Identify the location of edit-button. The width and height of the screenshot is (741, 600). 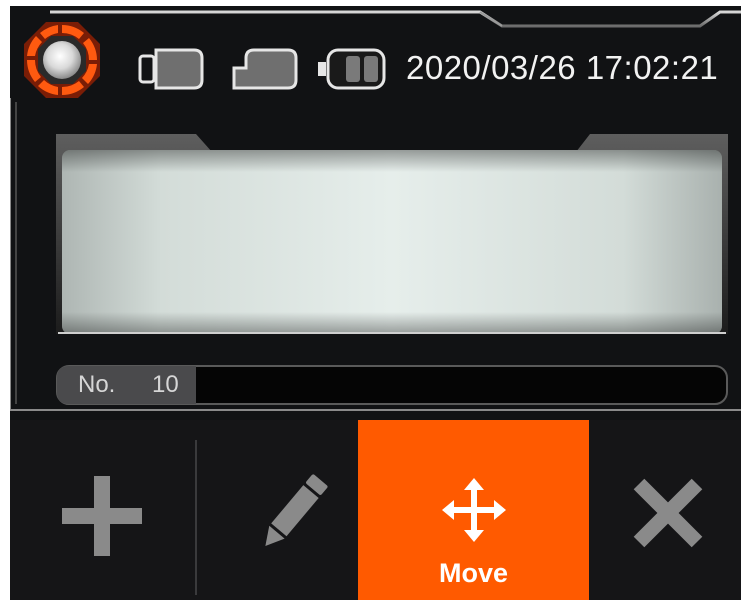
(277, 510).